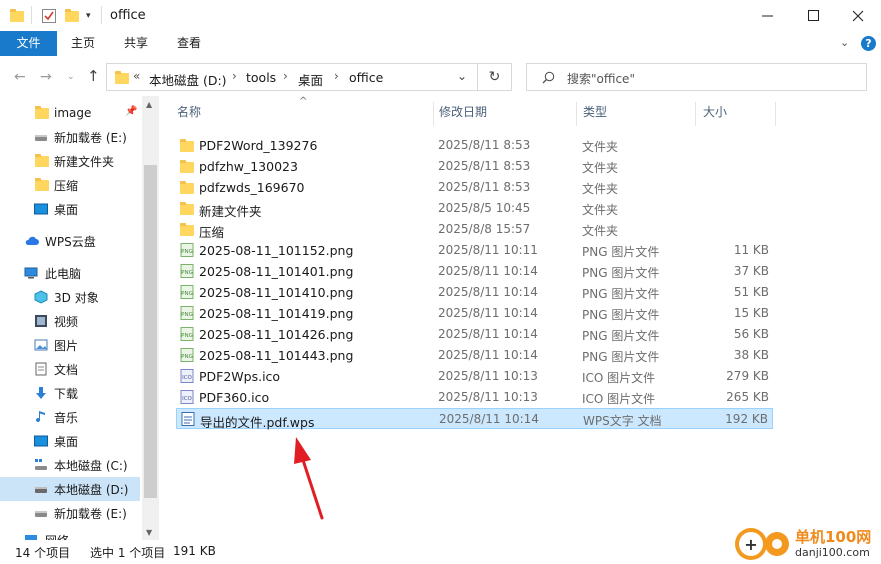  Describe the element at coordinates (474, 166) in the screenshot. I see `table-row: pdfzhw_130023 2025/8/11 8:53 文件夹` at that location.